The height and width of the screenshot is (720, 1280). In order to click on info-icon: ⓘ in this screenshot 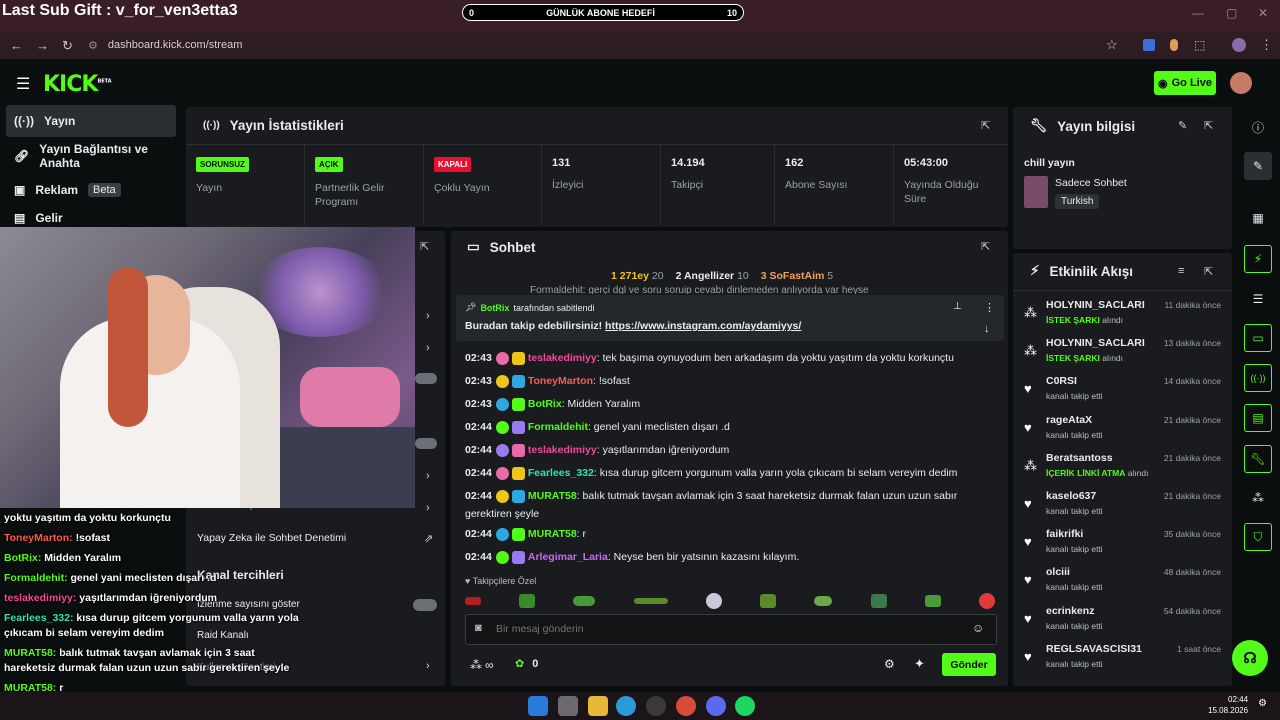, I will do `click(1258, 127)`.